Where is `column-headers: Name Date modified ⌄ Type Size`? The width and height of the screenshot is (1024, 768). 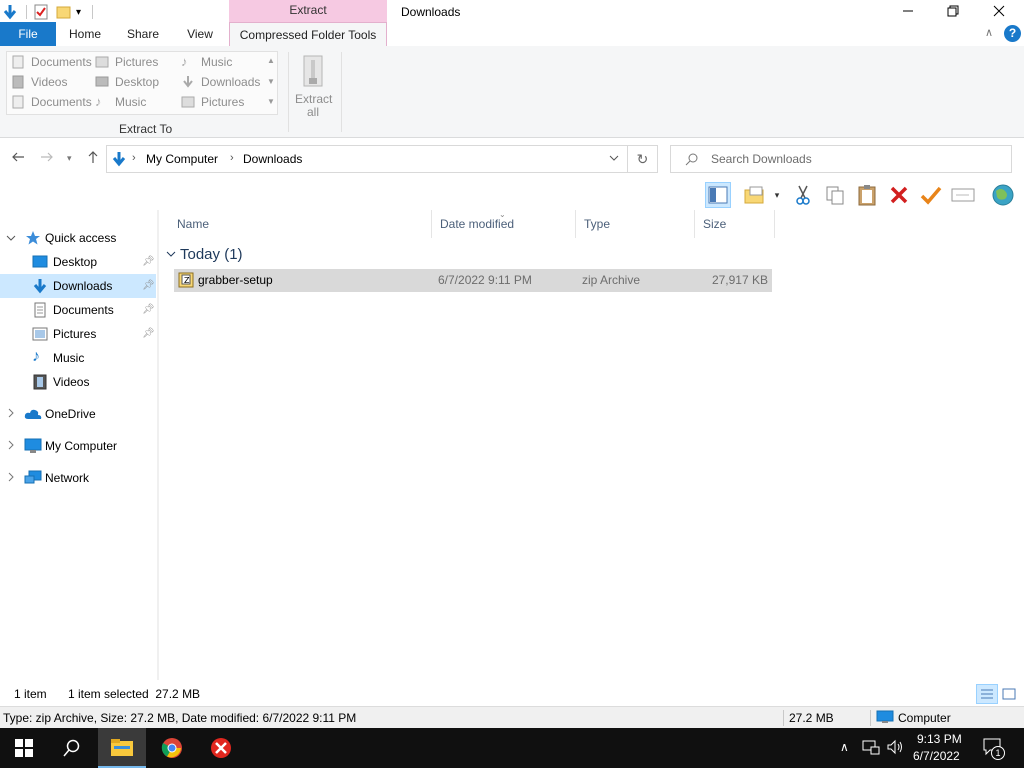 column-headers: Name Date modified ⌄ Type Size is located at coordinates (592, 224).